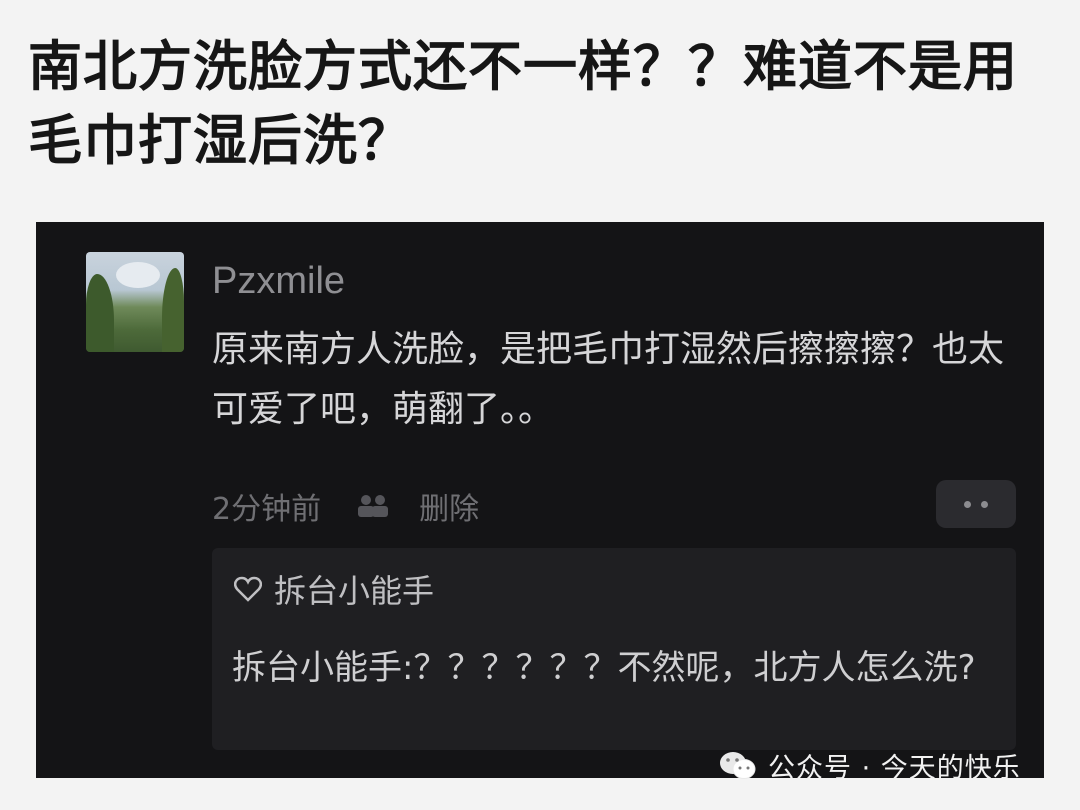 This screenshot has width=1080, height=810. I want to click on watermark: 公众号 · 今天的快乐, so click(869, 765).